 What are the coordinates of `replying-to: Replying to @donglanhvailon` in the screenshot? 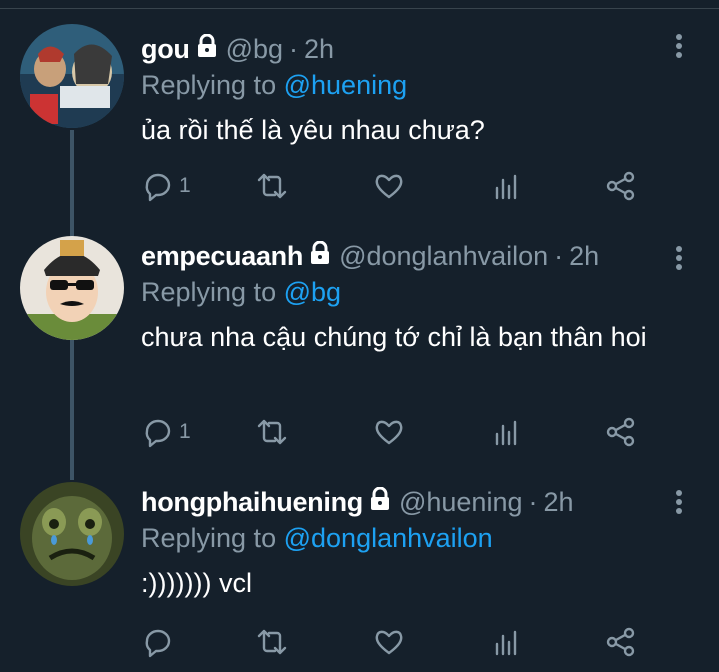 It's located at (410, 540).